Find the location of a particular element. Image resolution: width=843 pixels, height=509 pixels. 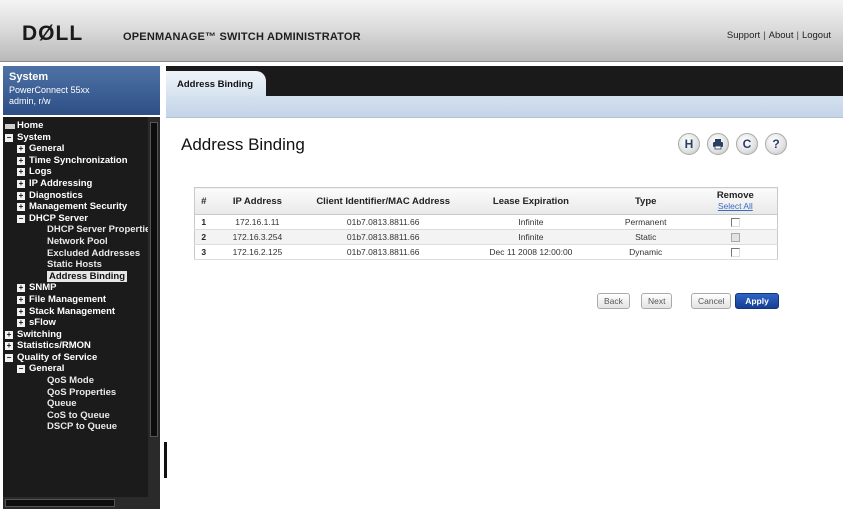

tree-item: QoS Mode is located at coordinates (75, 381).